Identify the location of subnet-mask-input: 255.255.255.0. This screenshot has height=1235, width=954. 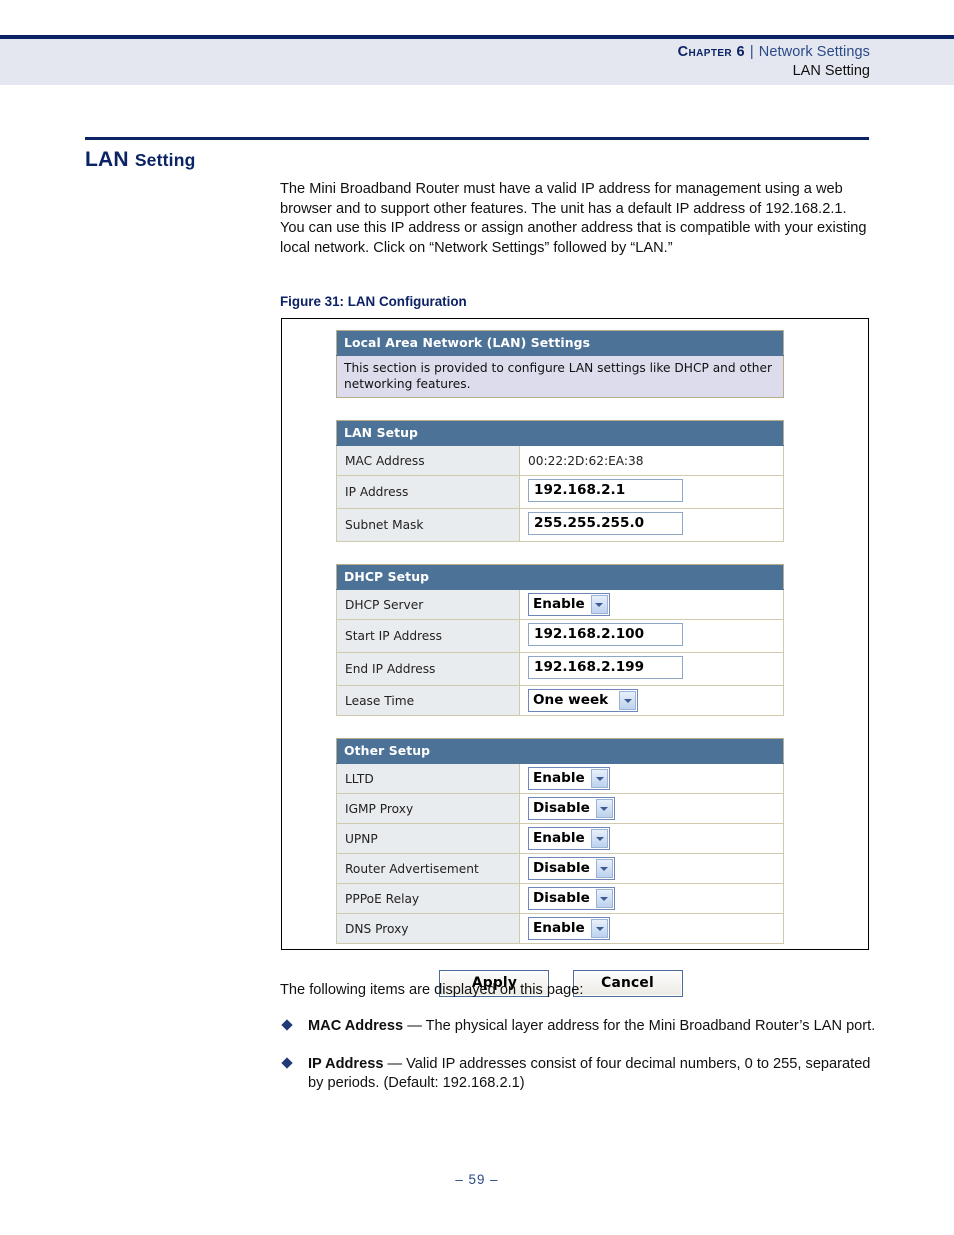
(605, 523).